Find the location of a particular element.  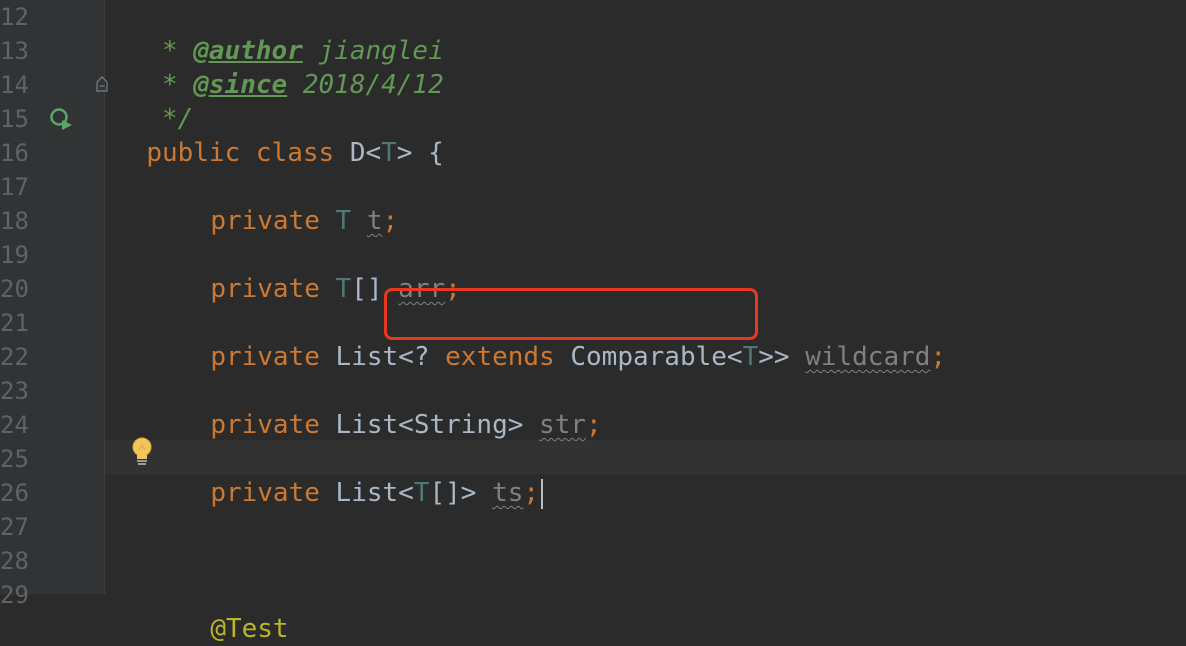

field-name: wildcard is located at coordinates (868, 357).